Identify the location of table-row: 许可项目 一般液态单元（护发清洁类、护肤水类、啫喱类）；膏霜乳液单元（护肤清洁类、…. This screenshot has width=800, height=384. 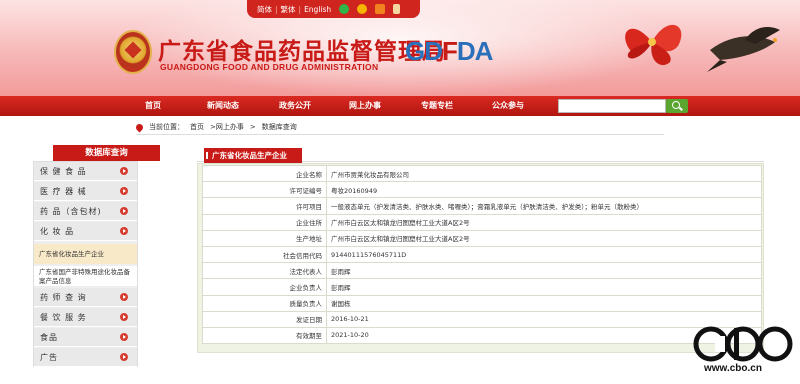
(482, 206).